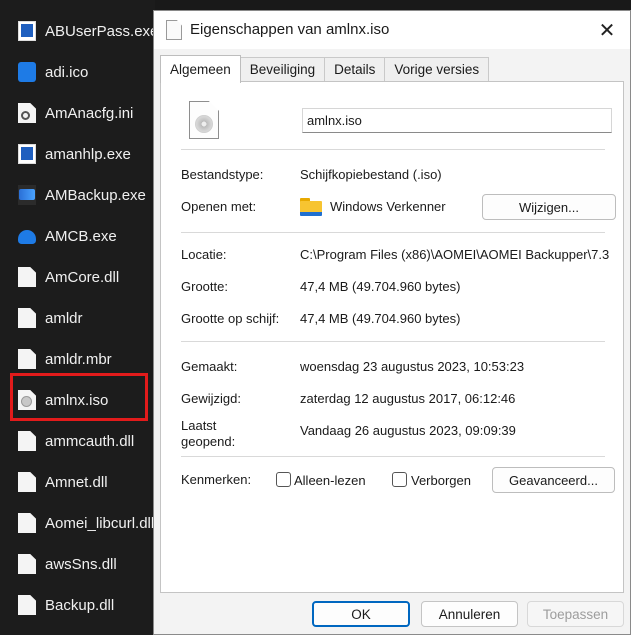 This screenshot has width=631, height=635. I want to click on apply-button: Toepassen, so click(575, 614).